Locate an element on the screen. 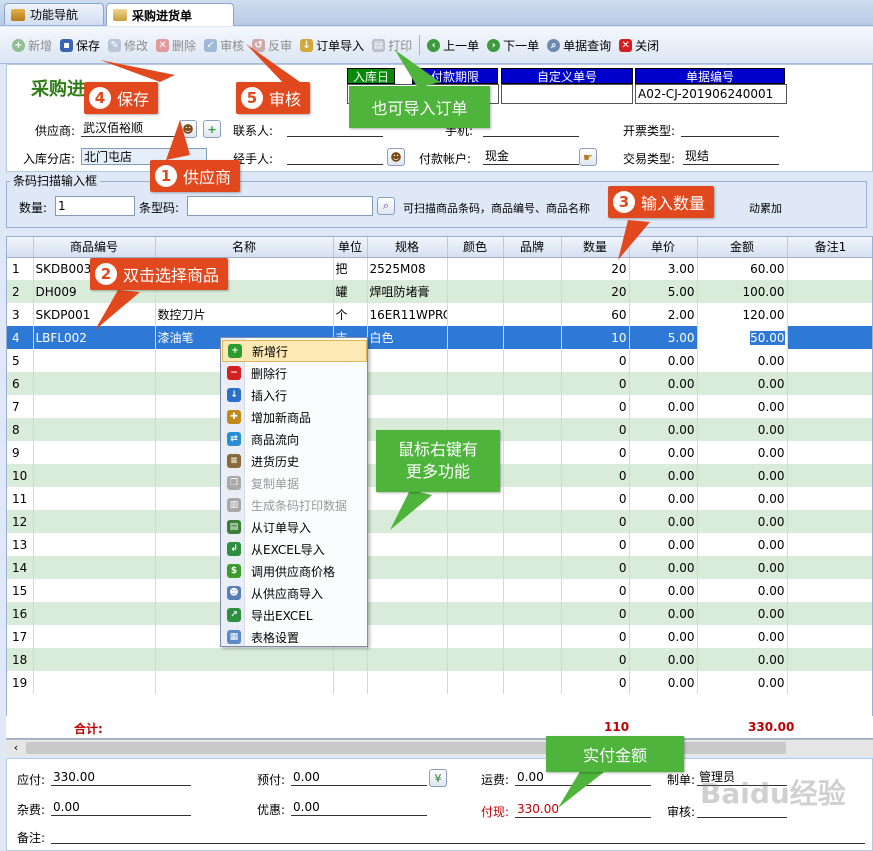  supplier-field: 武汉佰裕顺 is located at coordinates (129, 128).